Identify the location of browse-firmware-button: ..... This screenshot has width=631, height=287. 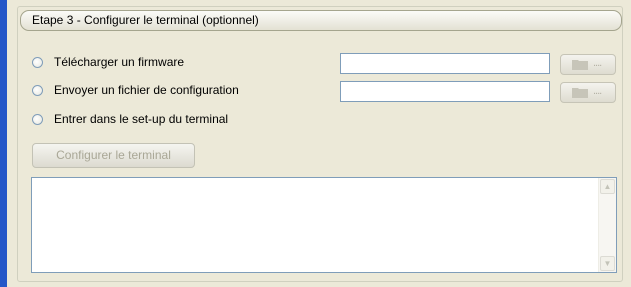
(588, 64).